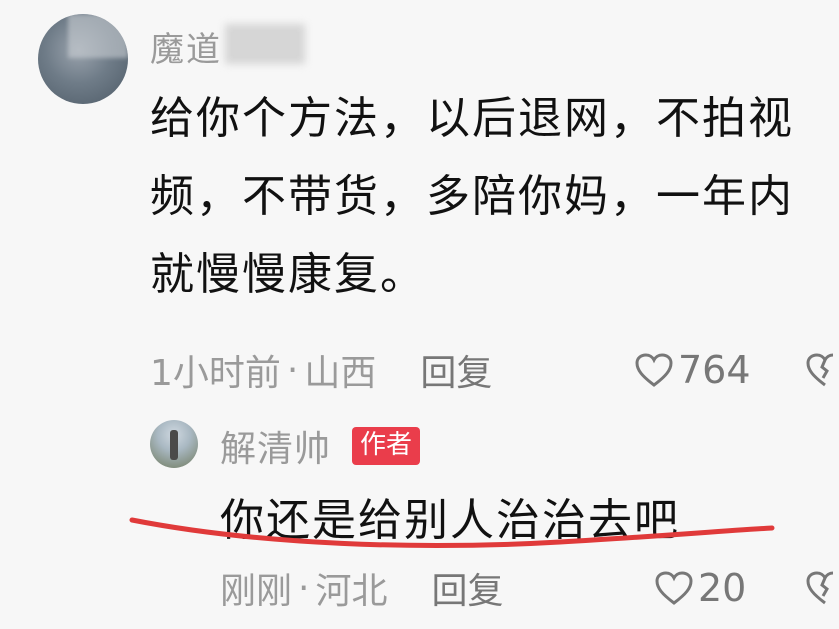 This screenshot has height=629, width=839. I want to click on author-username: 解清帅, so click(275, 446).